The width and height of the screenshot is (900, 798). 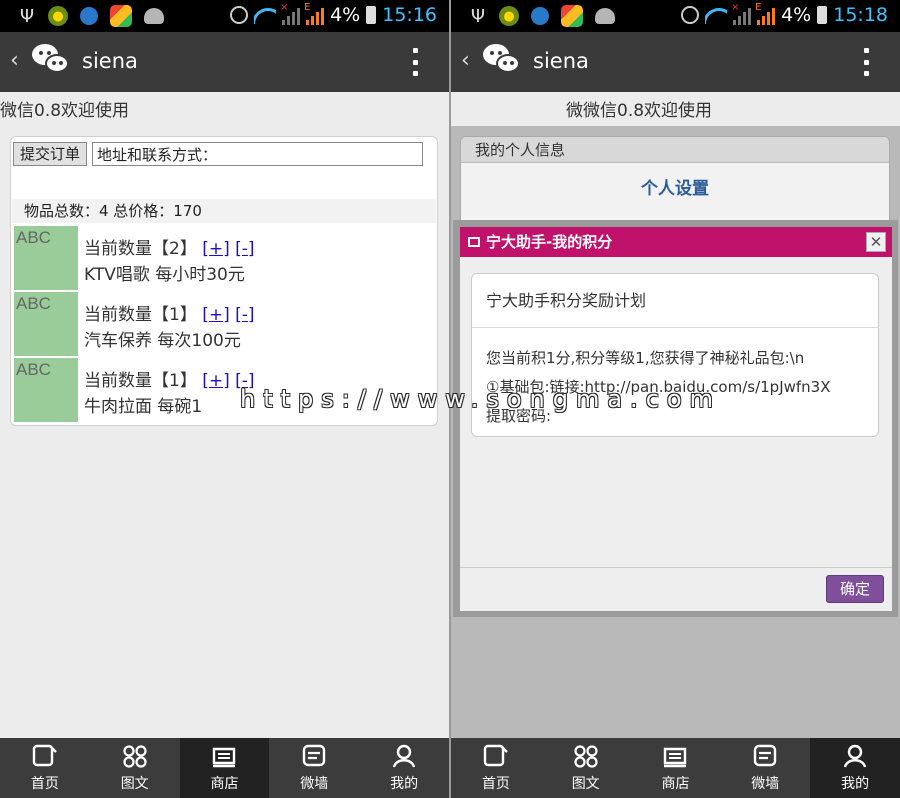 What do you see at coordinates (675, 301) in the screenshot?
I see `content-title: 宁大助手积分奖励计划` at bounding box center [675, 301].